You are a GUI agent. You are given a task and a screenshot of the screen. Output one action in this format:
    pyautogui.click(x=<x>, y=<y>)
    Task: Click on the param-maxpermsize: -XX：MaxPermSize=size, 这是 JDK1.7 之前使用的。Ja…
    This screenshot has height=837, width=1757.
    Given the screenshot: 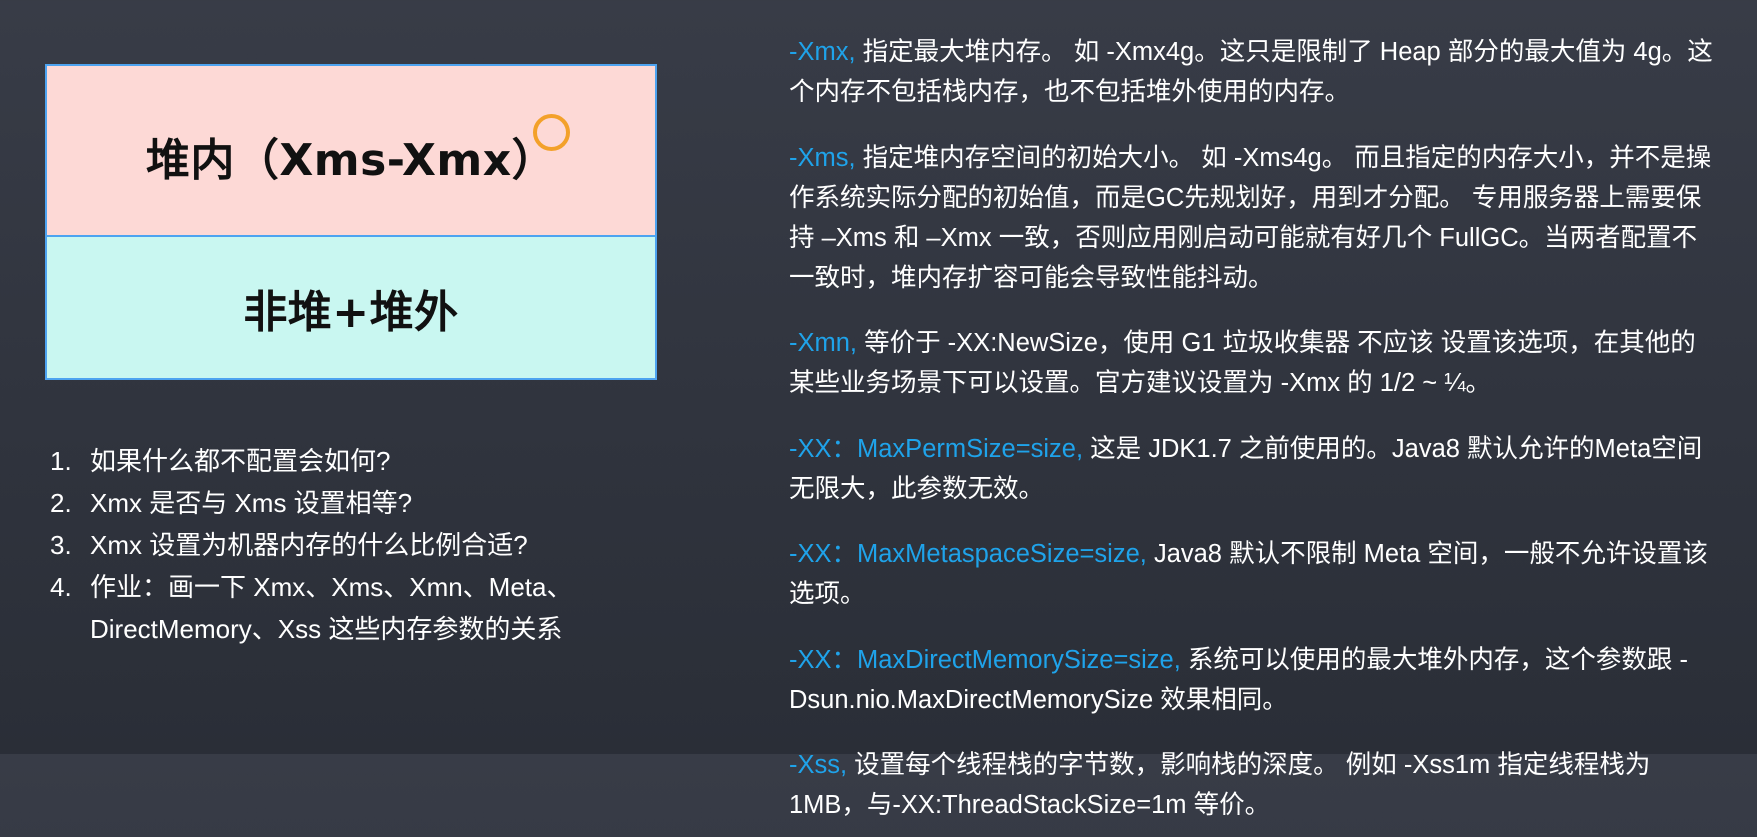 What is the action you would take?
    pyautogui.click(x=1254, y=469)
    